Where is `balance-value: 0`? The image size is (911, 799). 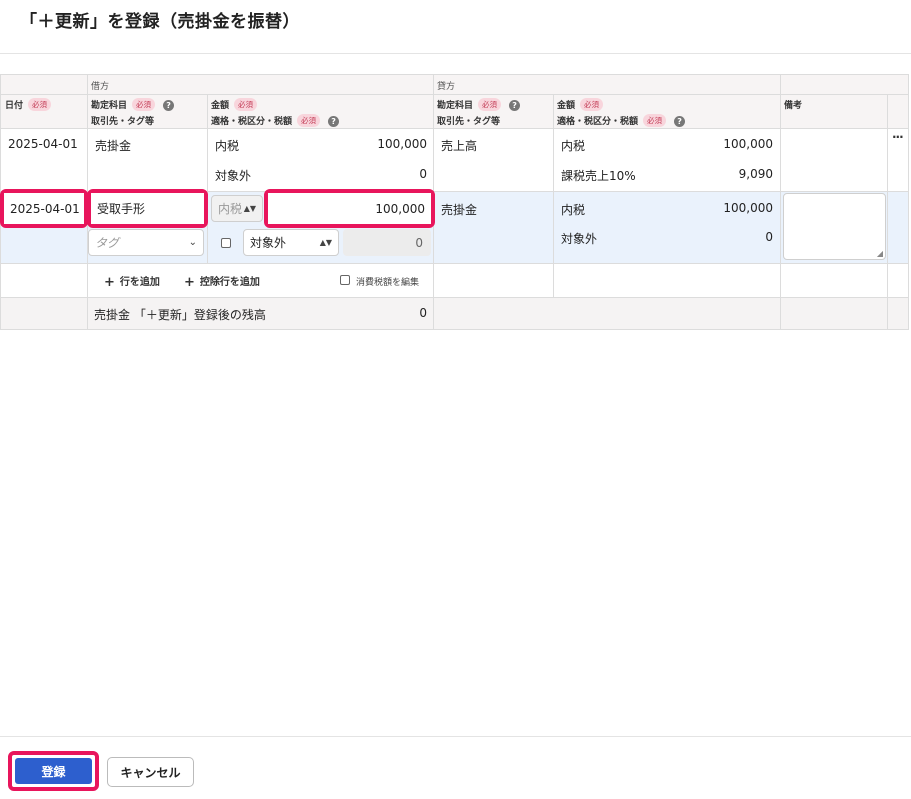
balance-value: 0 is located at coordinates (423, 313).